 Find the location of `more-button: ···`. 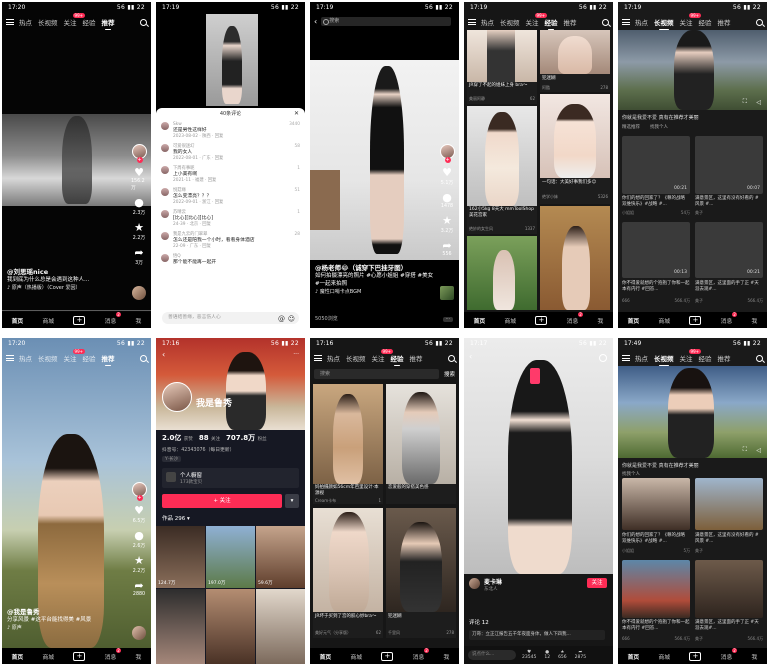

more-button: ··· is located at coordinates (447, 319).